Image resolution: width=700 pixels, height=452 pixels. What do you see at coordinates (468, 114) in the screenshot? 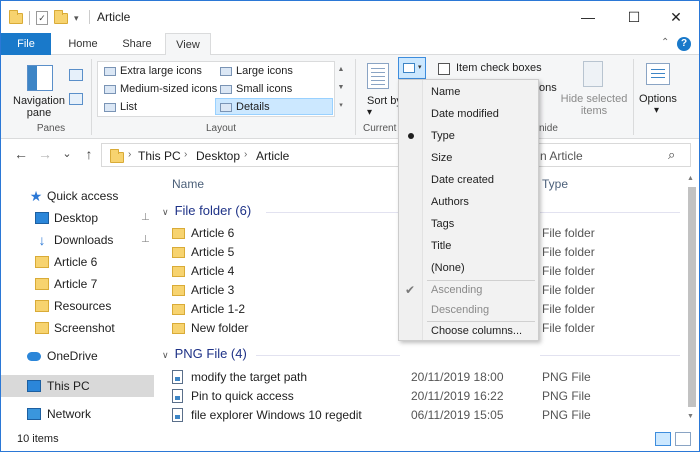
I see `sort-option-date-modified: Date modified` at bounding box center [468, 114].